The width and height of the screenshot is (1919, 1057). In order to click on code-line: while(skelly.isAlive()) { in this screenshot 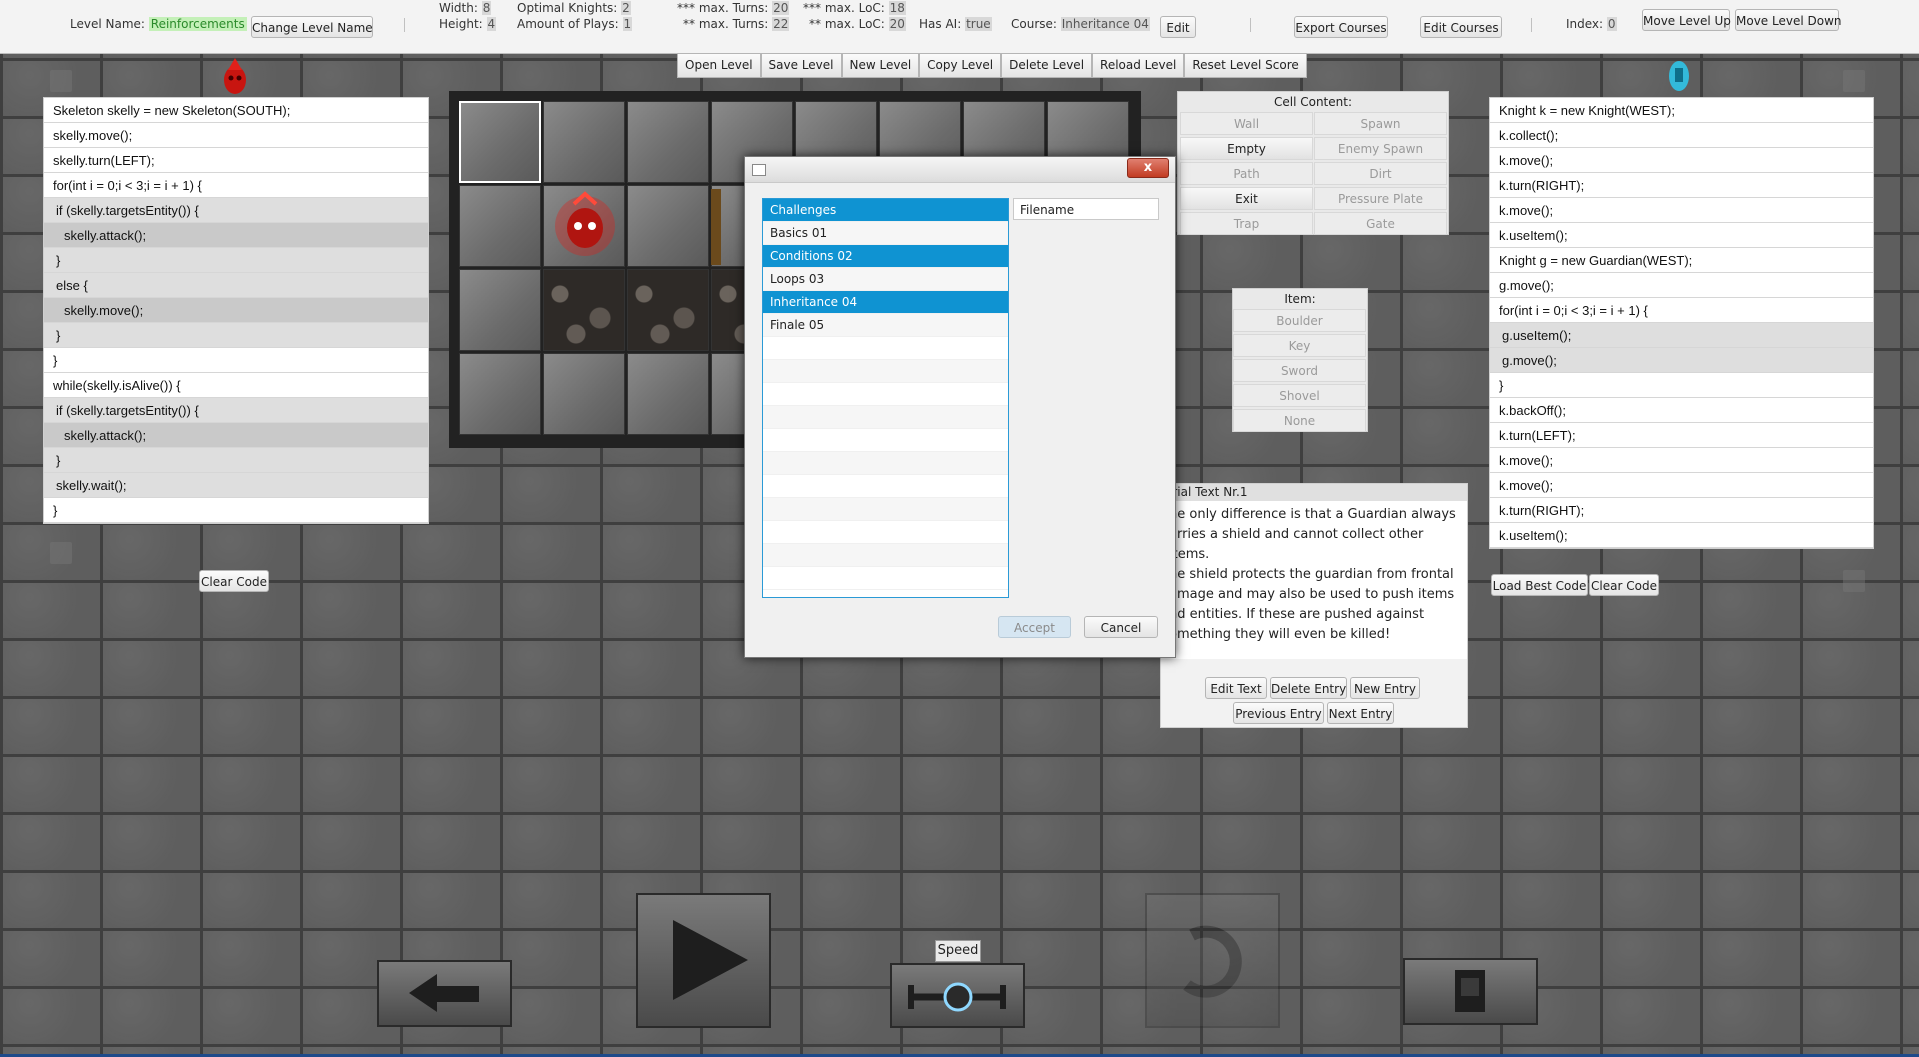, I will do `click(236, 385)`.